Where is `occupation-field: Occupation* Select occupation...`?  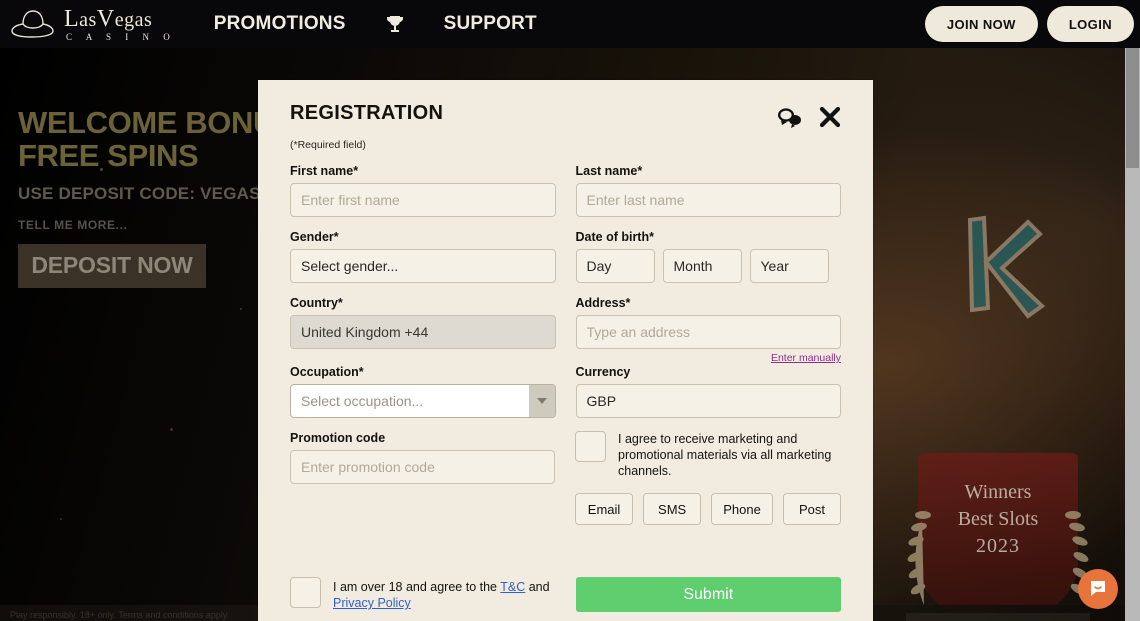
occupation-field: Occupation* Select occupation... is located at coordinates (423, 391).